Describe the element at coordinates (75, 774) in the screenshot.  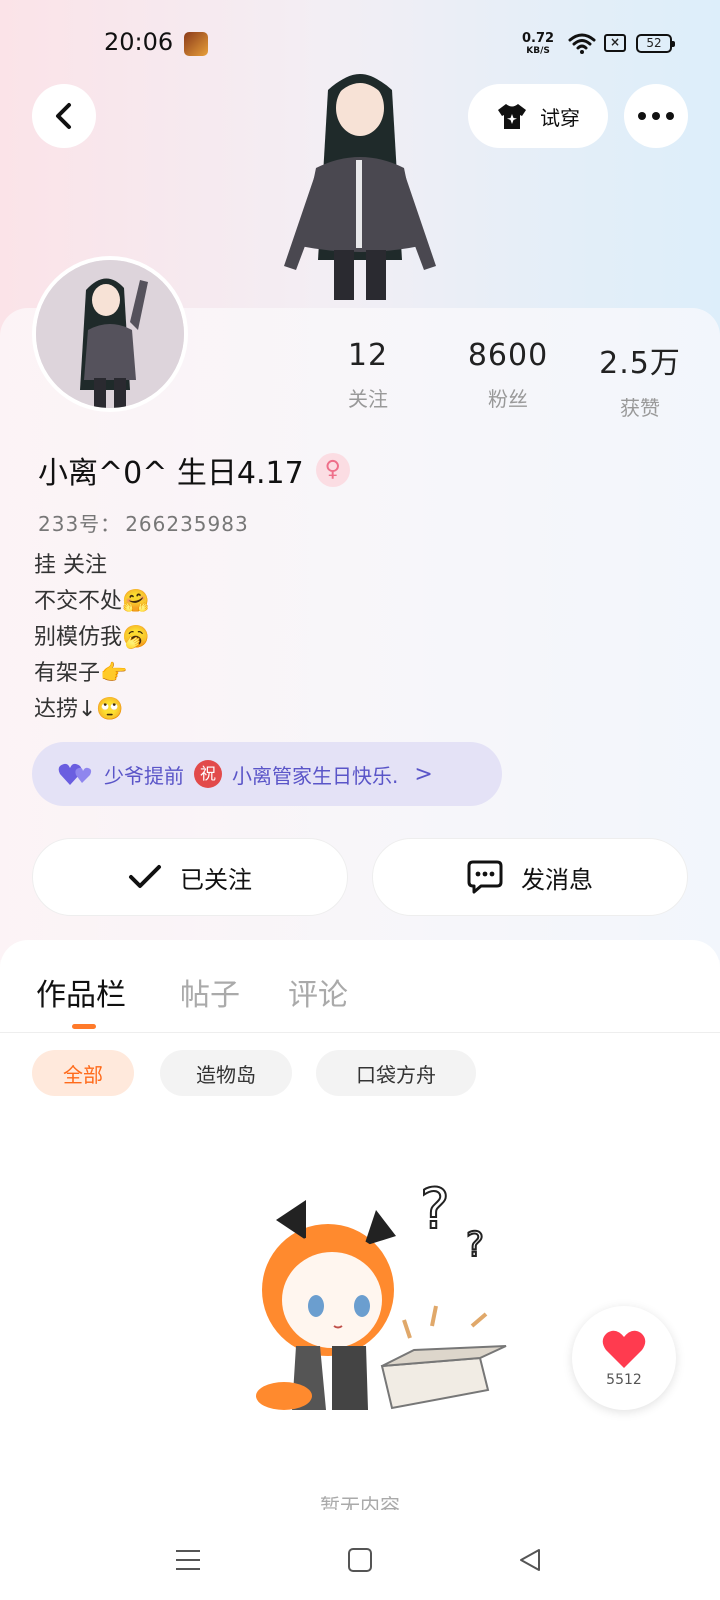
I see `hearts-icon` at that location.